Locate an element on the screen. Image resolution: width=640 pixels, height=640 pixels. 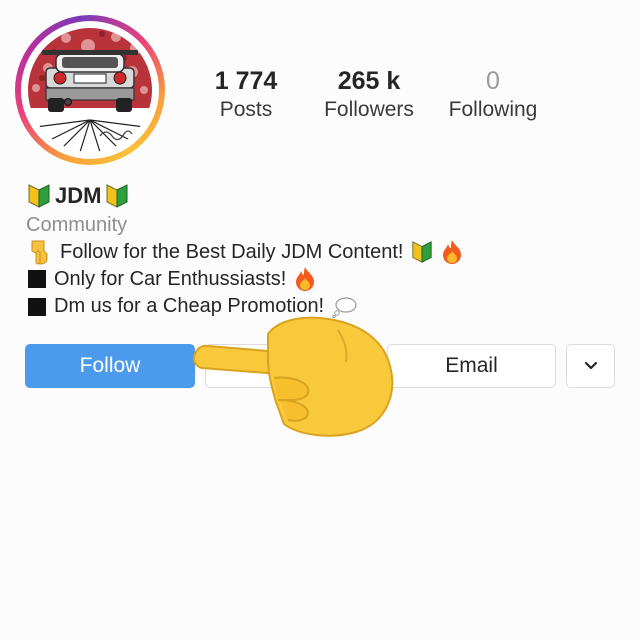
pointing-down-hand-icon is located at coordinates (39, 252).